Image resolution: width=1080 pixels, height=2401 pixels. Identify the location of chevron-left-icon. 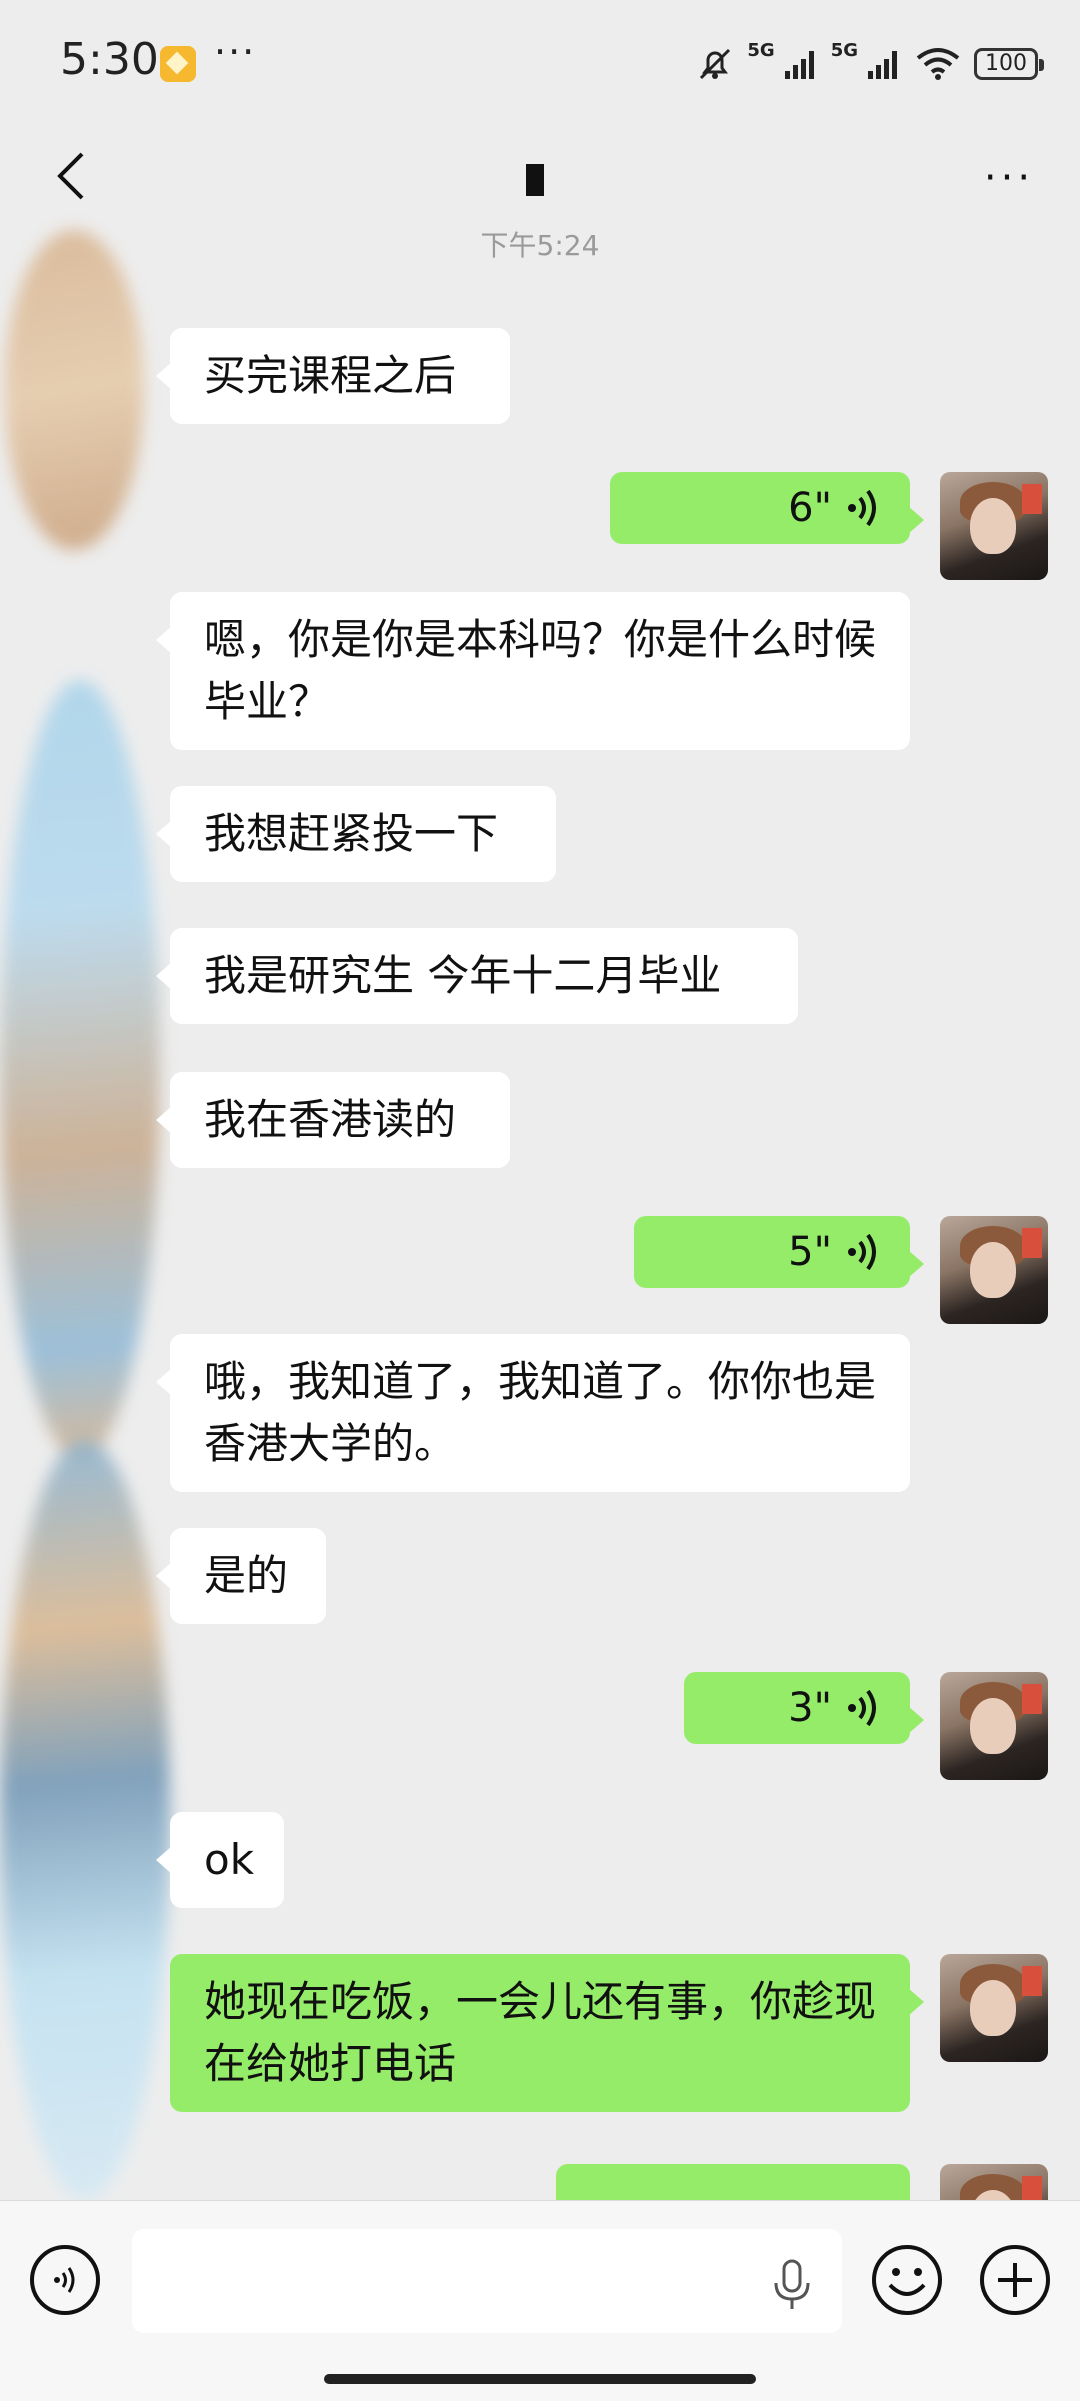
(70, 176).